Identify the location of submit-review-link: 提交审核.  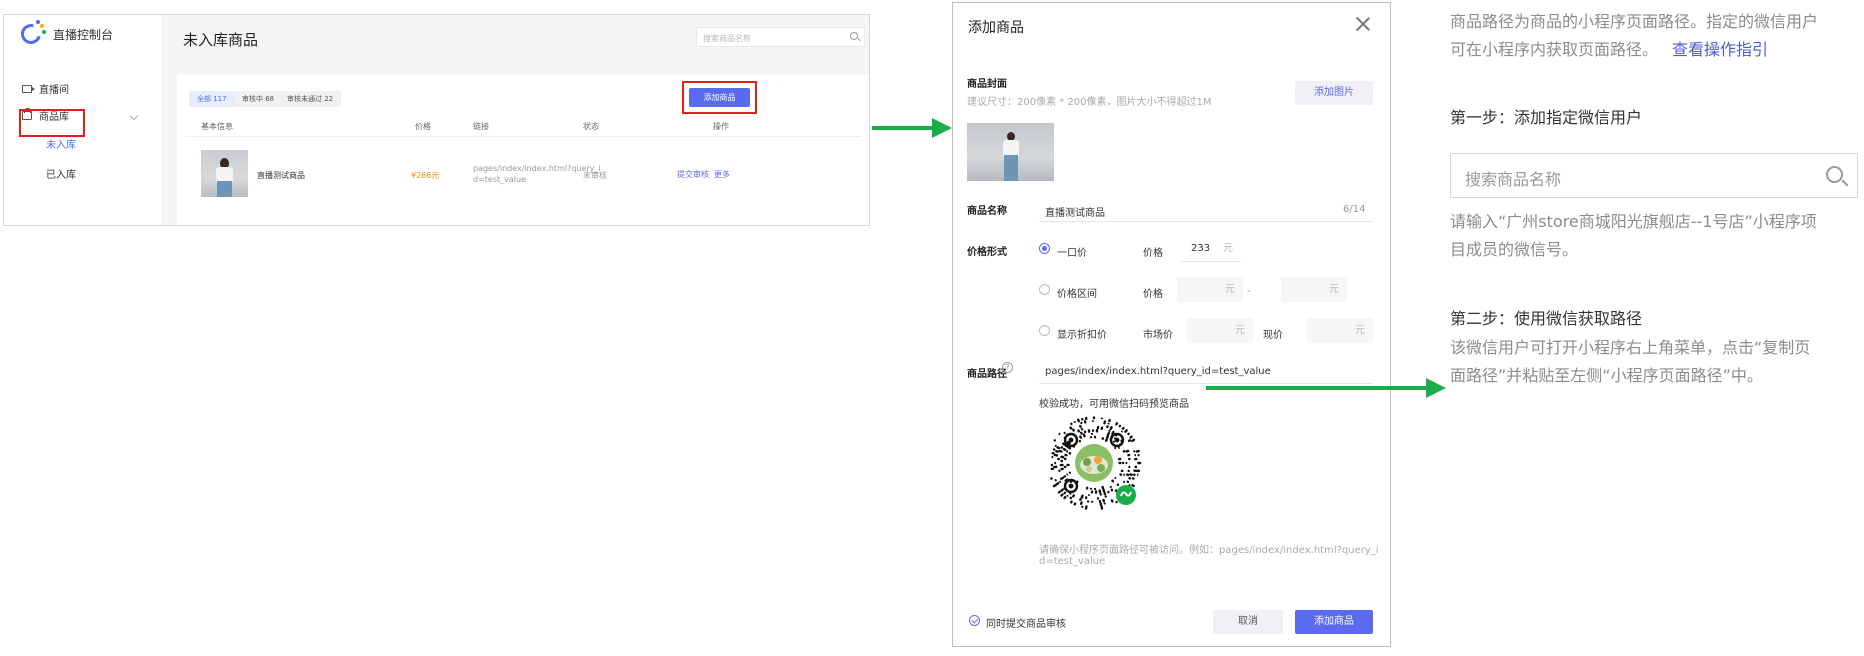
(693, 174).